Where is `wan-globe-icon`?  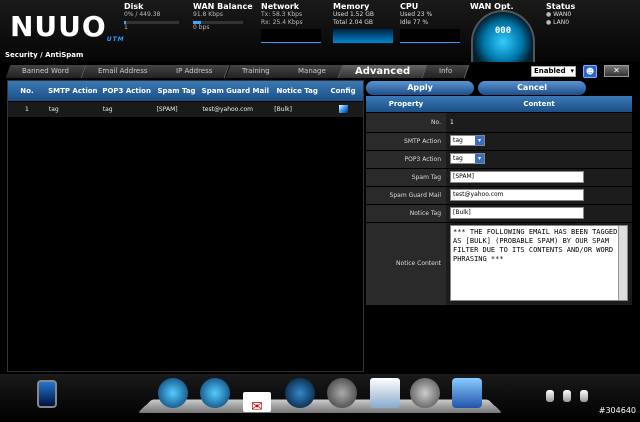
wan-globe-icon is located at coordinates (173, 393).